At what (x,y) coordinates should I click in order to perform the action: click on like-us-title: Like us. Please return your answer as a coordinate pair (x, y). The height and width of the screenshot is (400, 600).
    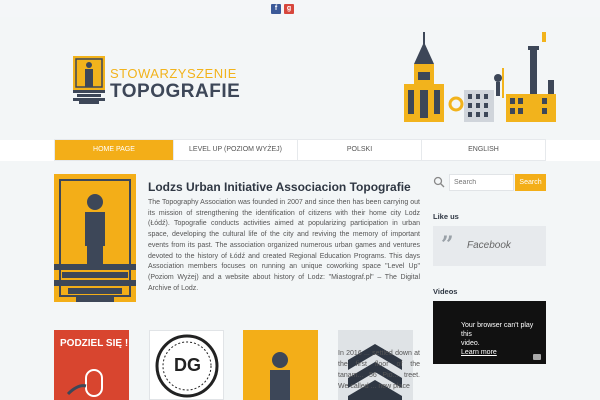
    Looking at the image, I should click on (446, 216).